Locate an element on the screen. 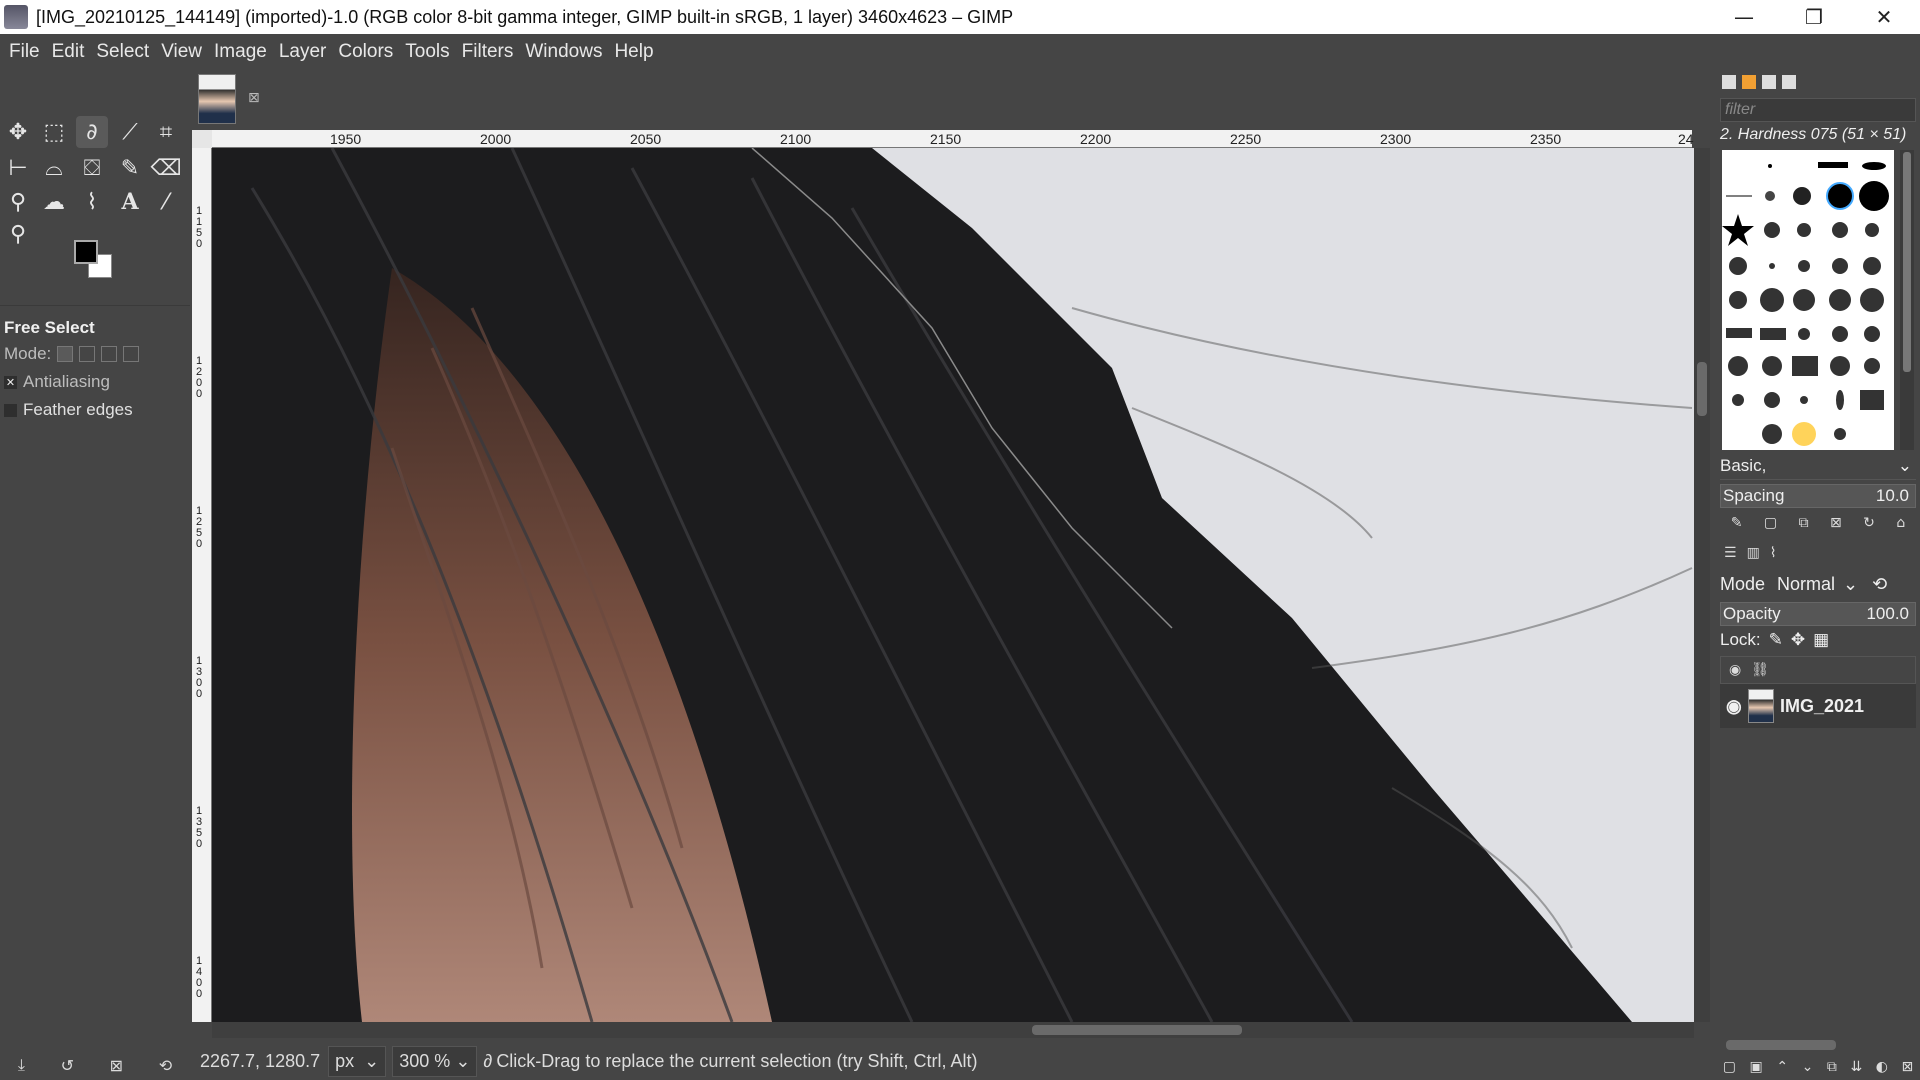  raise-layer-icon: ⌃ is located at coordinates (1782, 1067).